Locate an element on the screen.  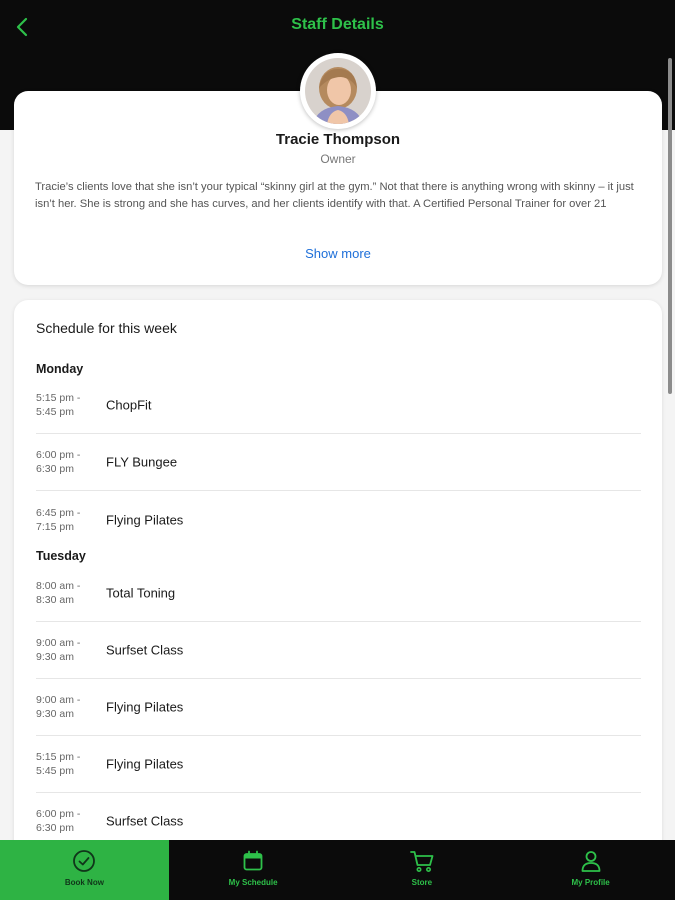
class-time: 8:00 am - 8:30 am is located at coordinates (58, 593).